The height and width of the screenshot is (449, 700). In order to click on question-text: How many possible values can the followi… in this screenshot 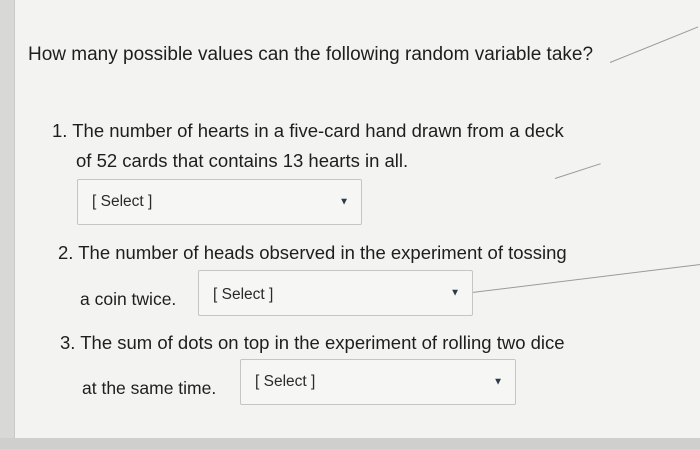, I will do `click(311, 54)`.